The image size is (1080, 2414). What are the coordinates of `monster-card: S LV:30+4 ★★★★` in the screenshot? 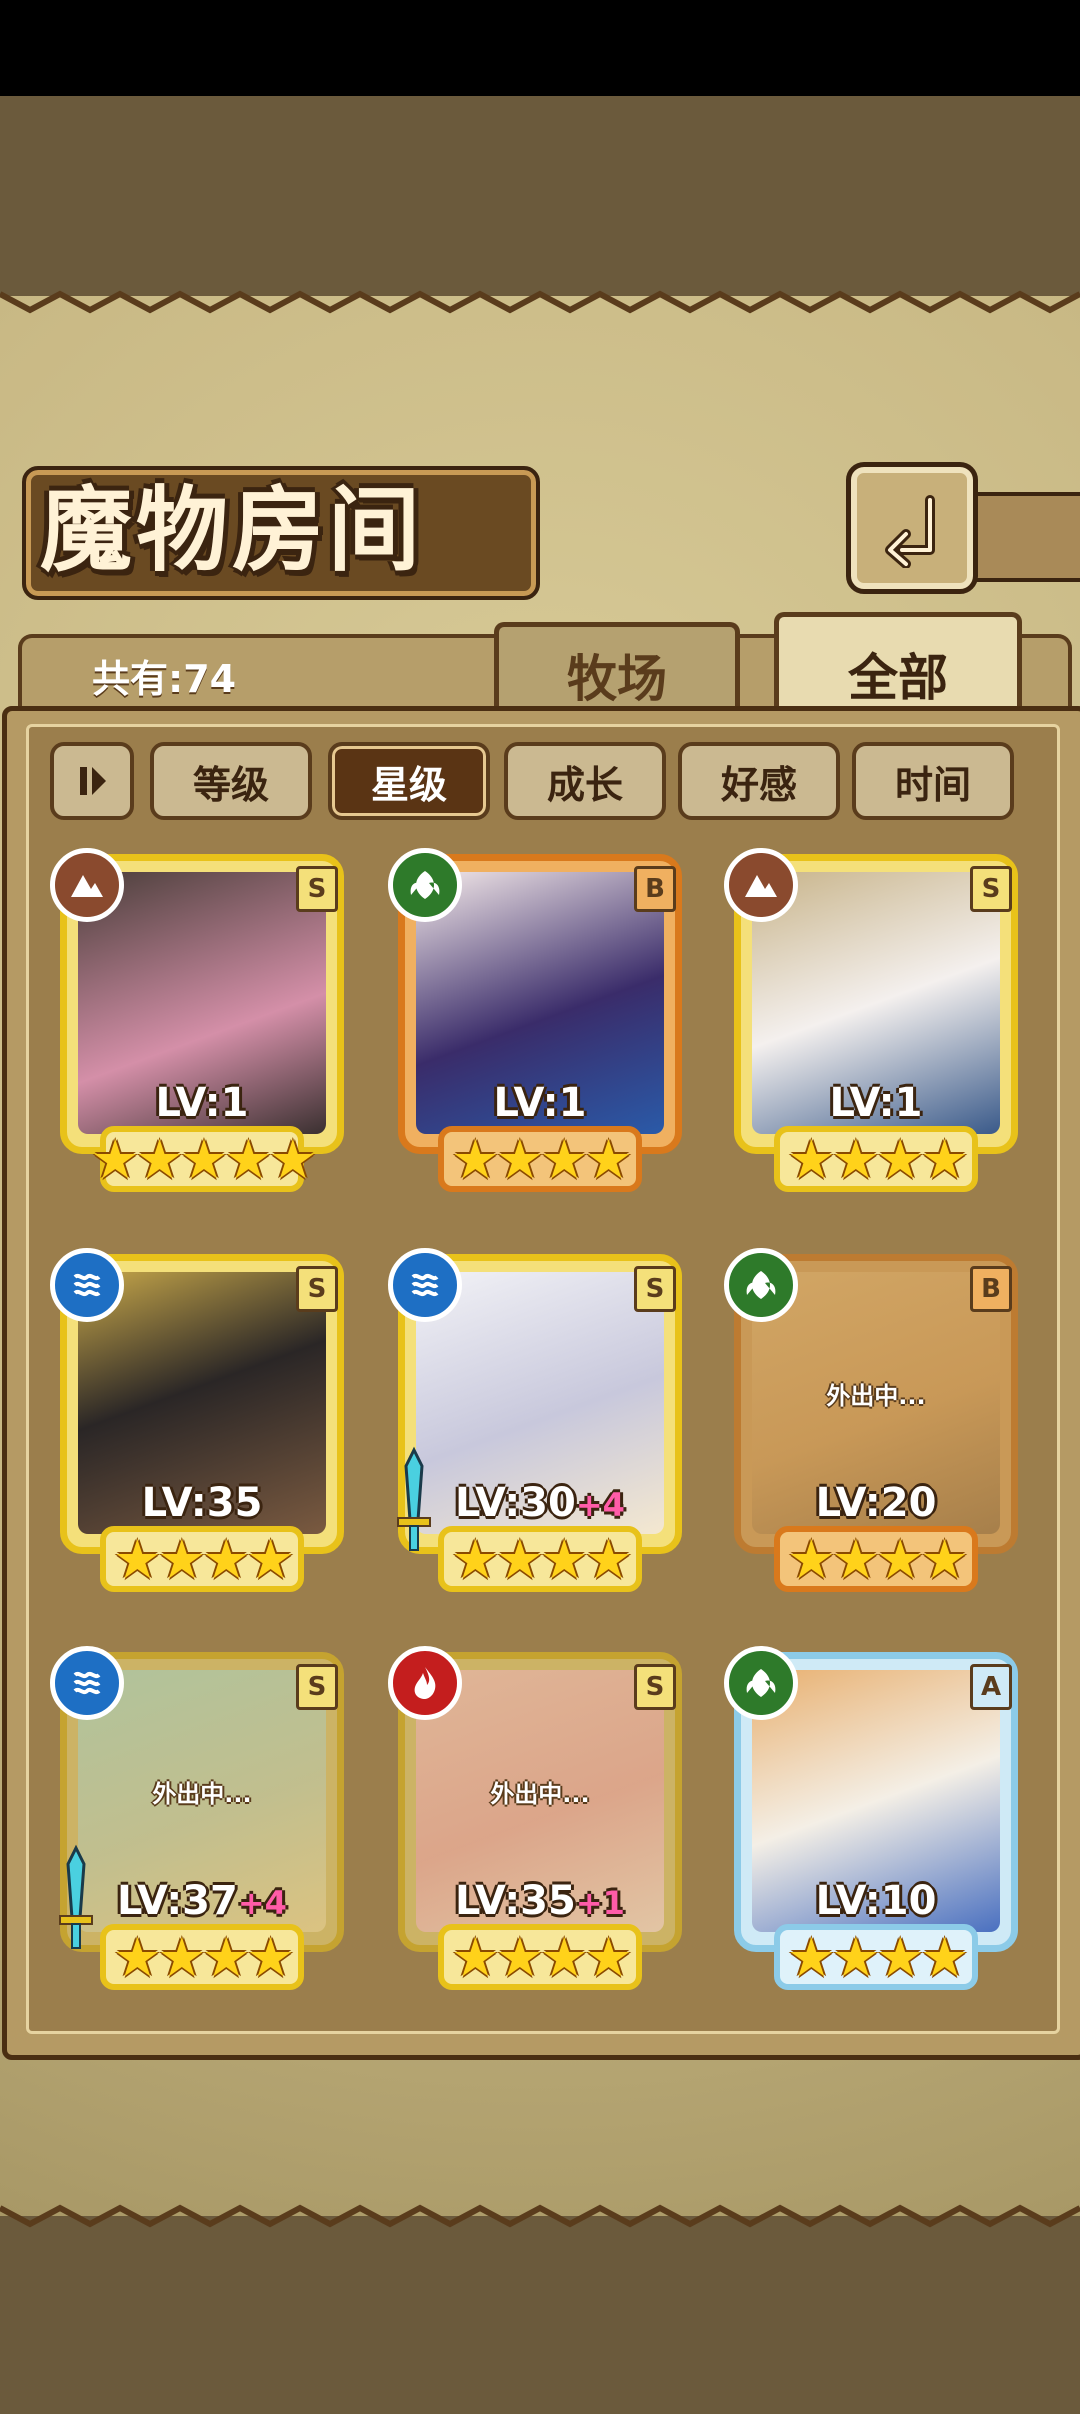 It's located at (539, 1424).